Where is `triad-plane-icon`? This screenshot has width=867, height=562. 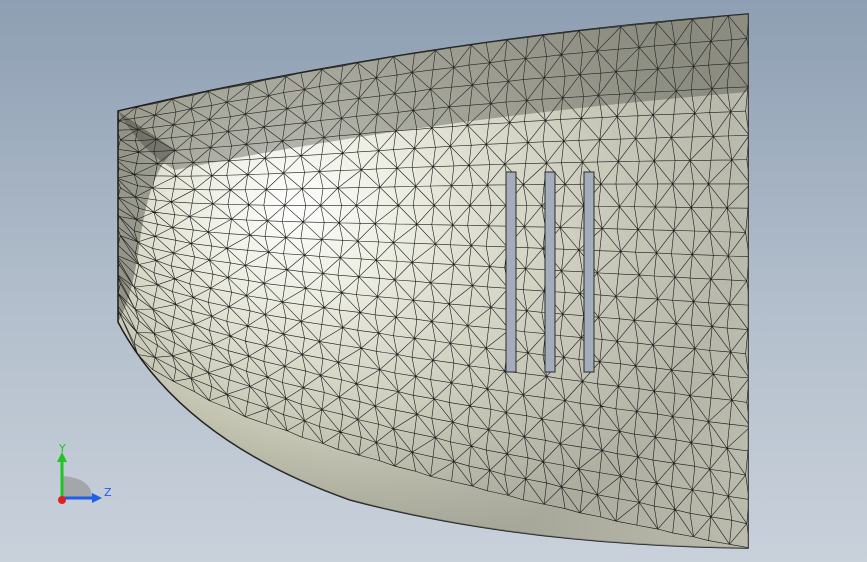
triad-plane-icon is located at coordinates (77, 487).